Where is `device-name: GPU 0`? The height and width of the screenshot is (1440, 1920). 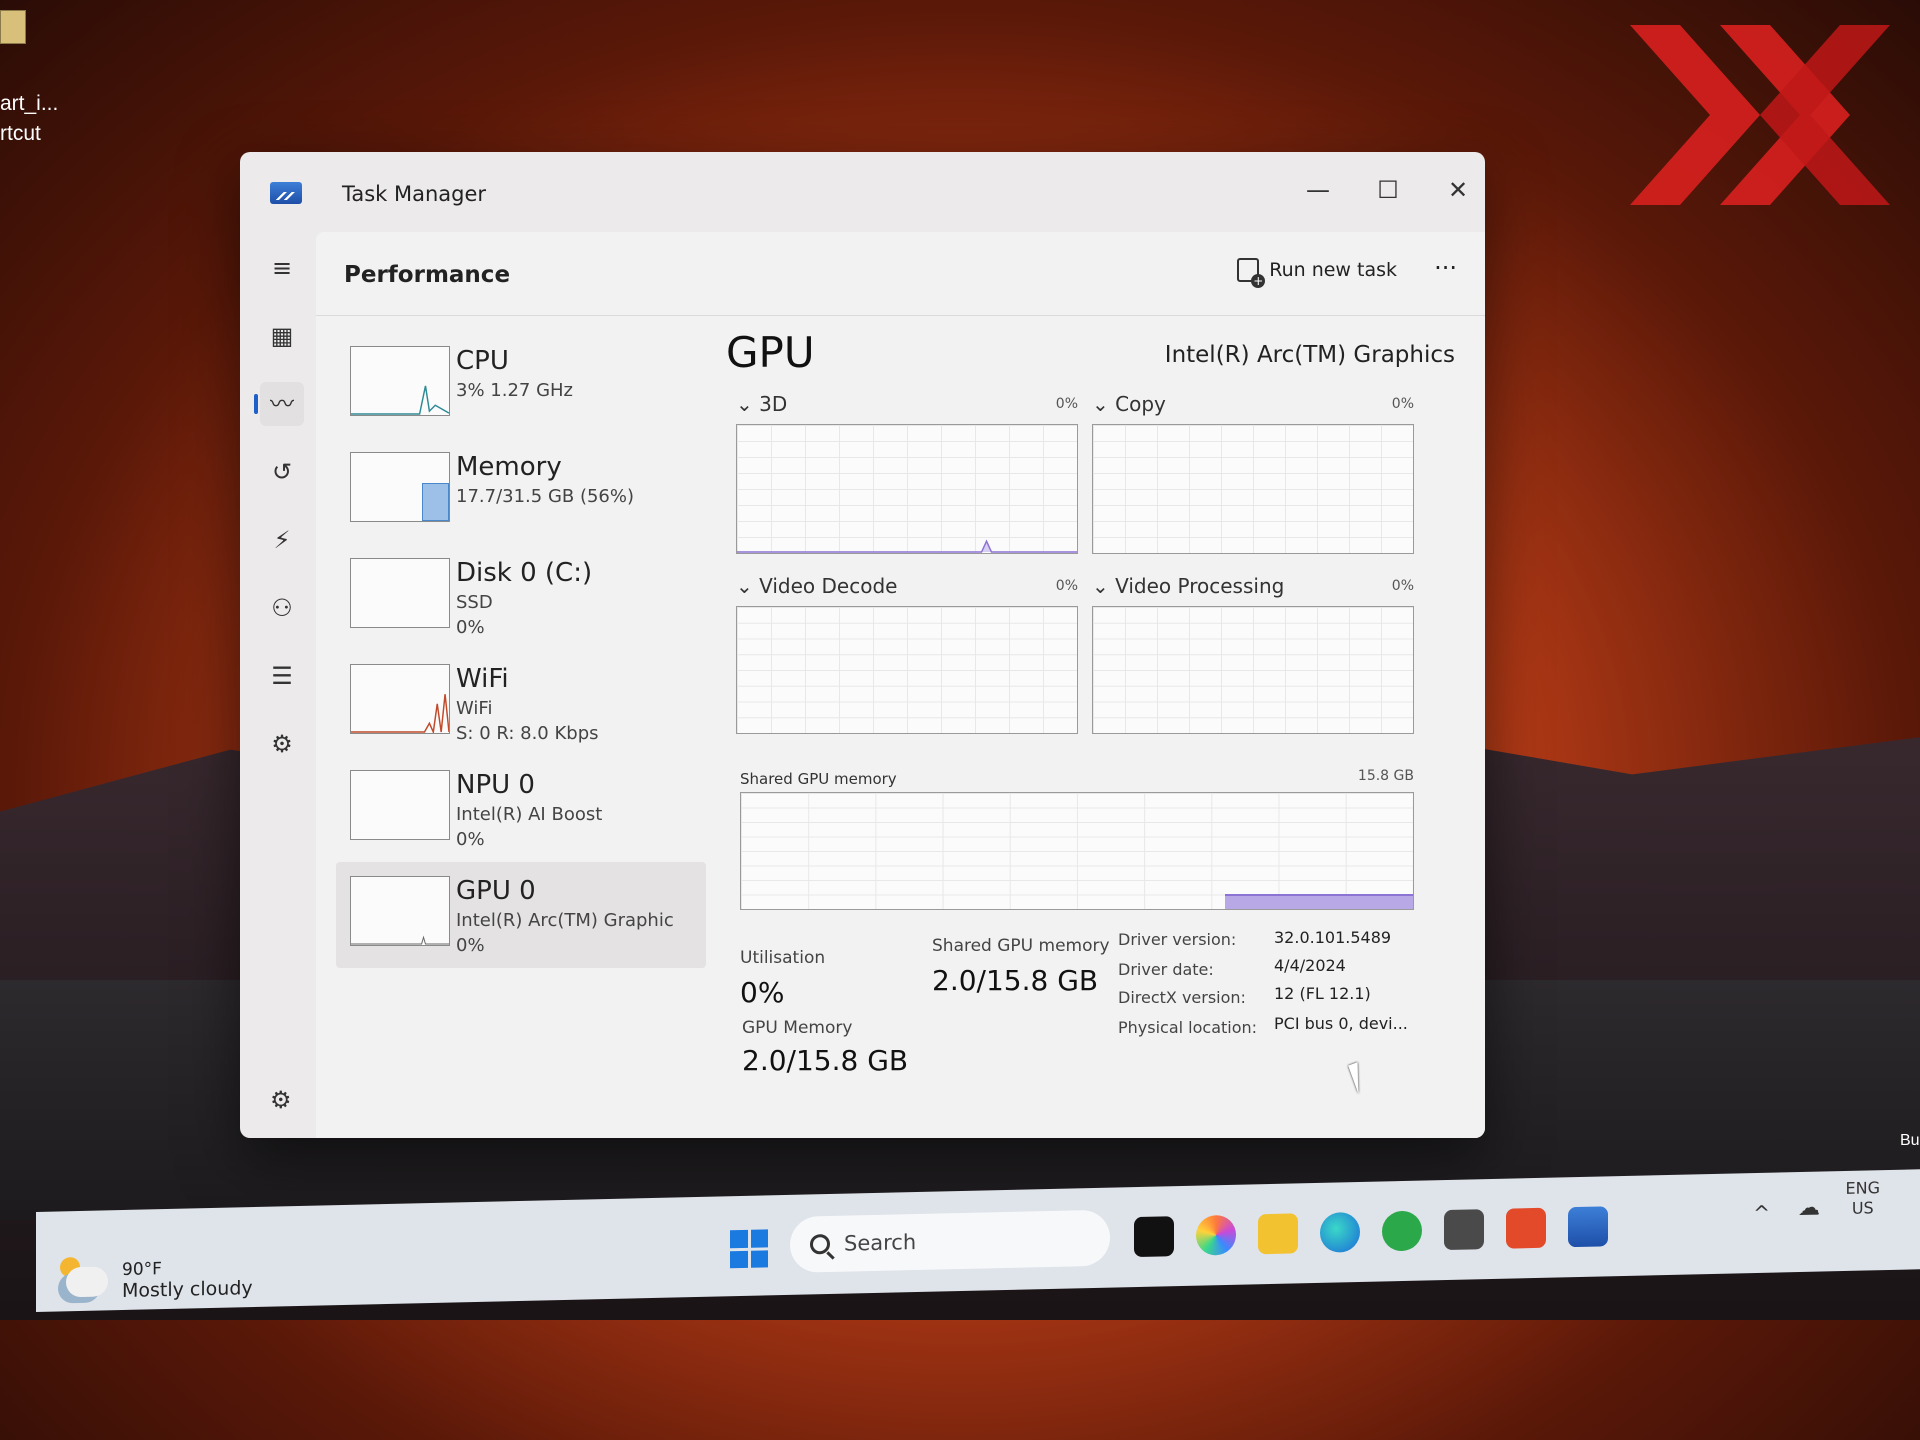
device-name: GPU 0 is located at coordinates (496, 891).